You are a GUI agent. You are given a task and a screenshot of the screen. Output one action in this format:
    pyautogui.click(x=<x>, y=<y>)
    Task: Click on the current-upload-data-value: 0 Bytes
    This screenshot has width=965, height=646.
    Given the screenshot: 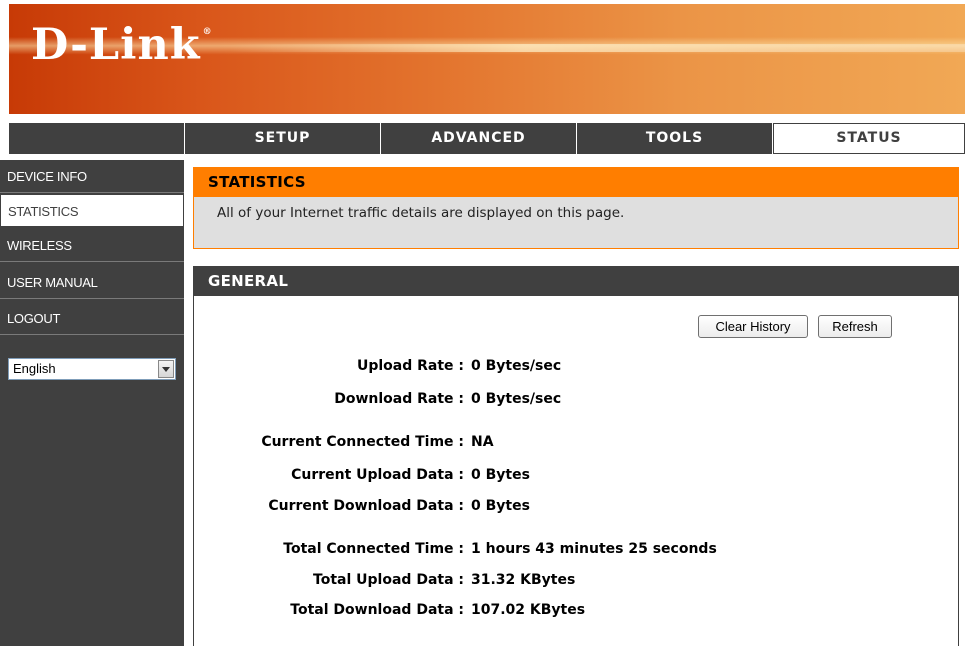 What is the action you would take?
    pyautogui.click(x=500, y=475)
    